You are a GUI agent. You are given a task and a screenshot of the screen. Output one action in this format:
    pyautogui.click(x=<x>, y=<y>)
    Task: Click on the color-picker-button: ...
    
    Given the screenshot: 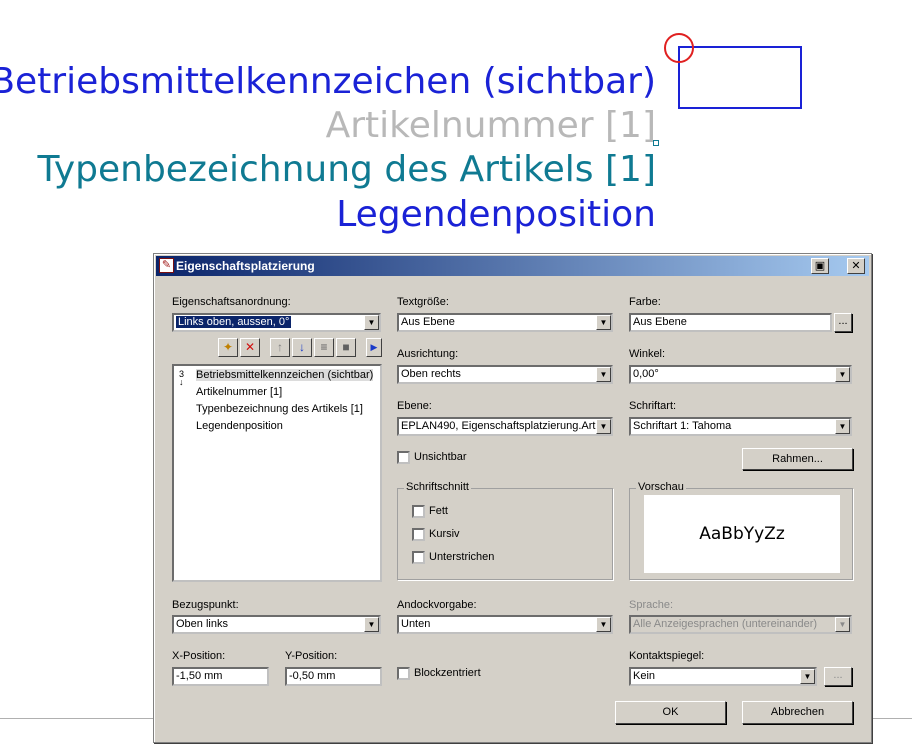 What is the action you would take?
    pyautogui.click(x=843, y=322)
    